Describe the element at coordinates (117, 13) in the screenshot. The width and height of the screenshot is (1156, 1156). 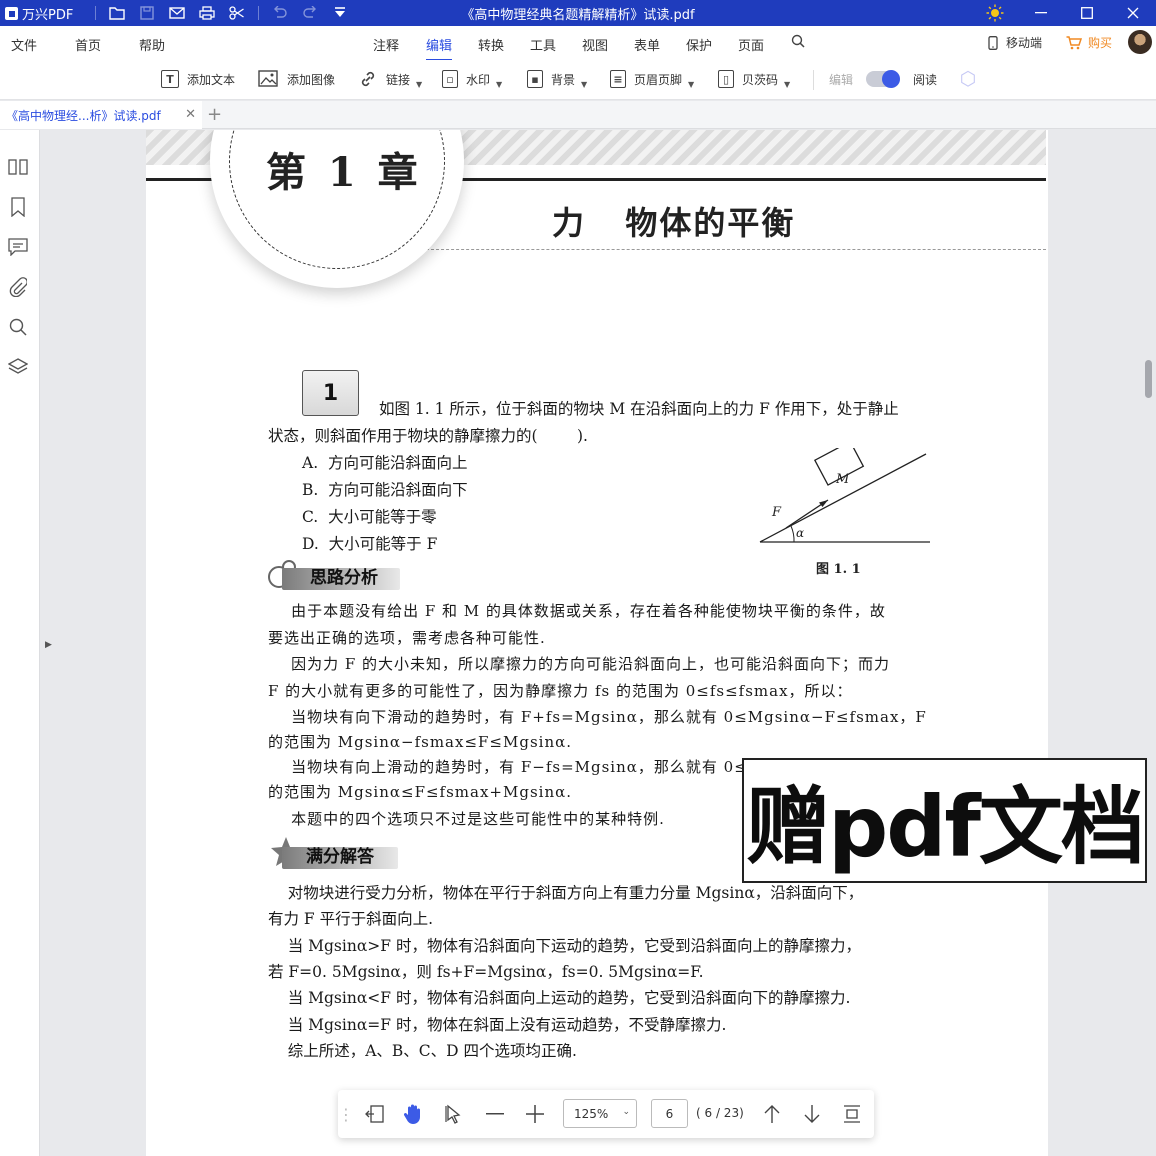
I see `open-folder-icon` at that location.